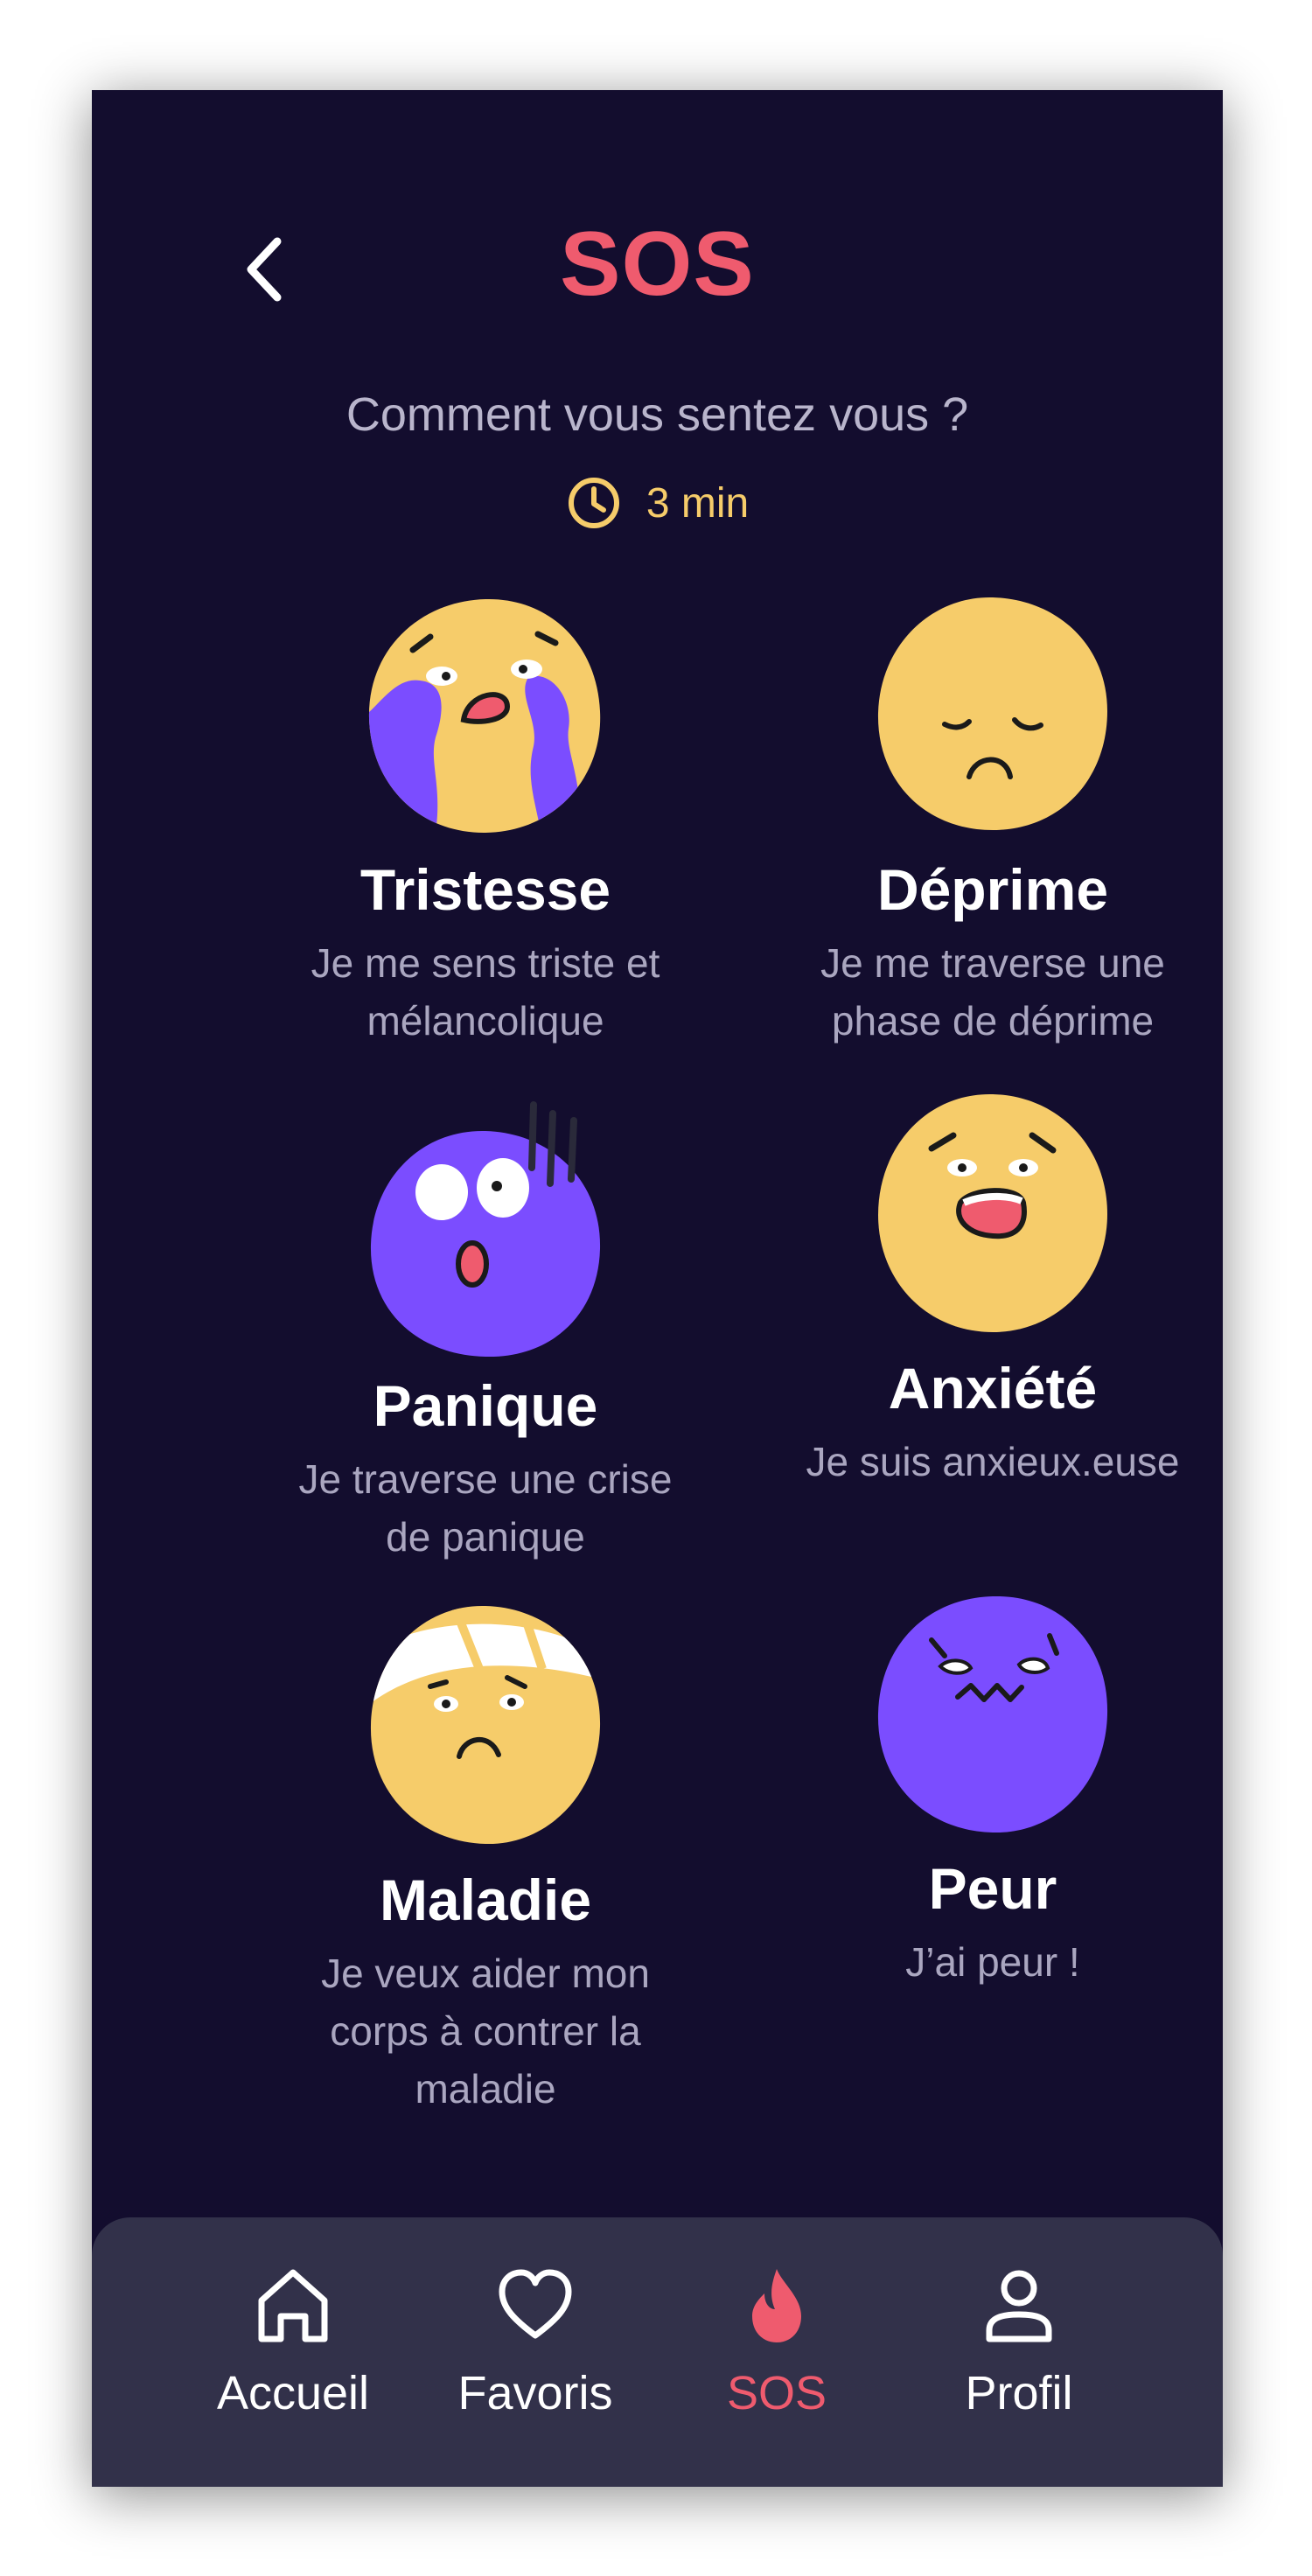 This screenshot has height=2576, width=1312. Describe the element at coordinates (1019, 2393) in the screenshot. I see `tab-label: Profil` at that location.